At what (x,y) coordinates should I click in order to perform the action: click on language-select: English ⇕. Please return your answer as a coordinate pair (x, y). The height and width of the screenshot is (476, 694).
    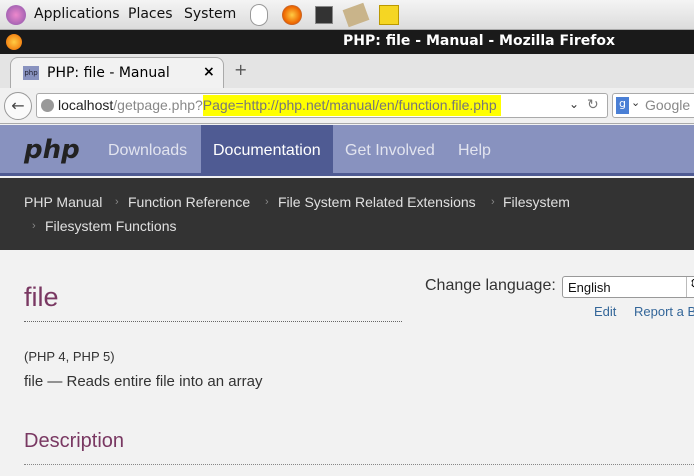
    Looking at the image, I should click on (628, 287).